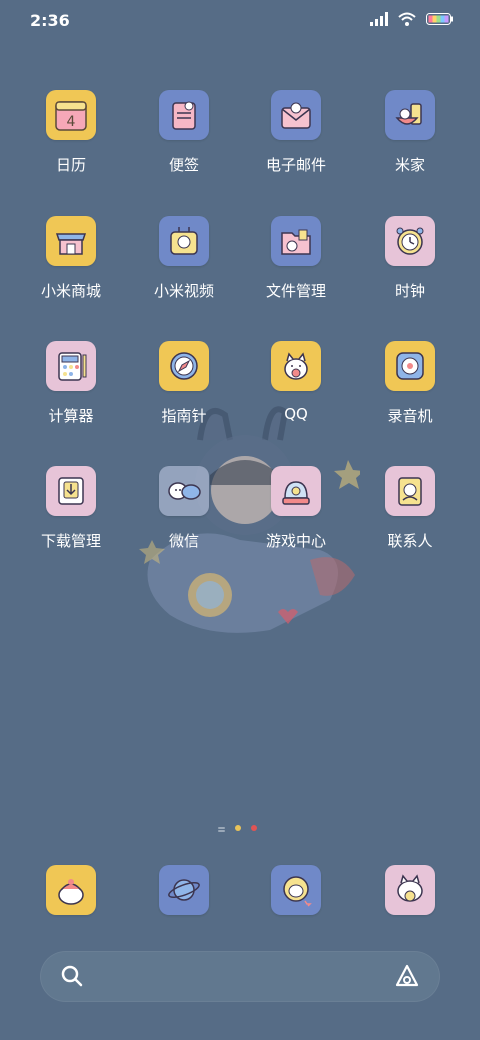 The height and width of the screenshot is (1040, 480). Describe the element at coordinates (296, 493) in the screenshot. I see `game-icon` at that location.